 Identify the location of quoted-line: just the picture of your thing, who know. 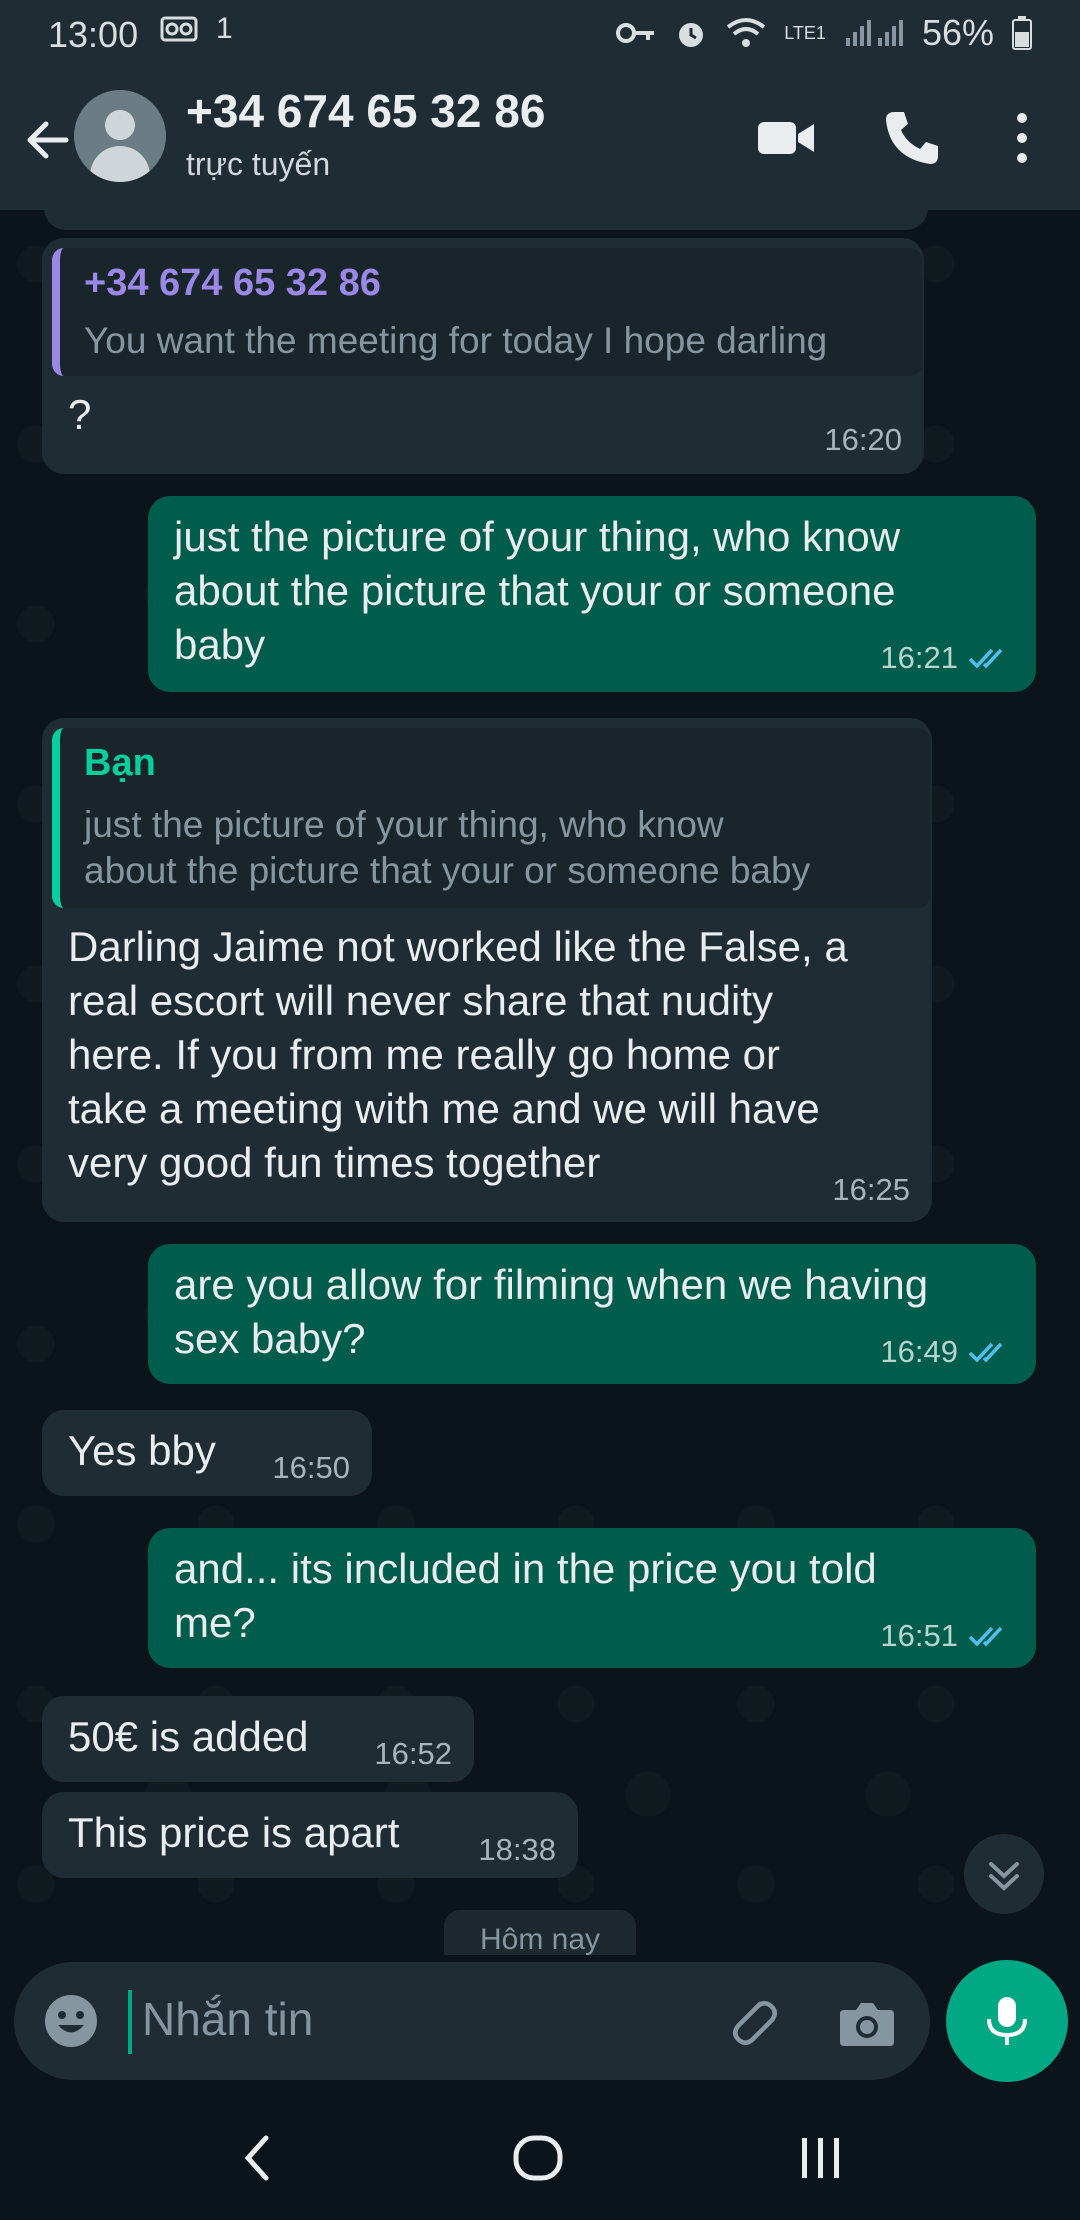
(404, 824).